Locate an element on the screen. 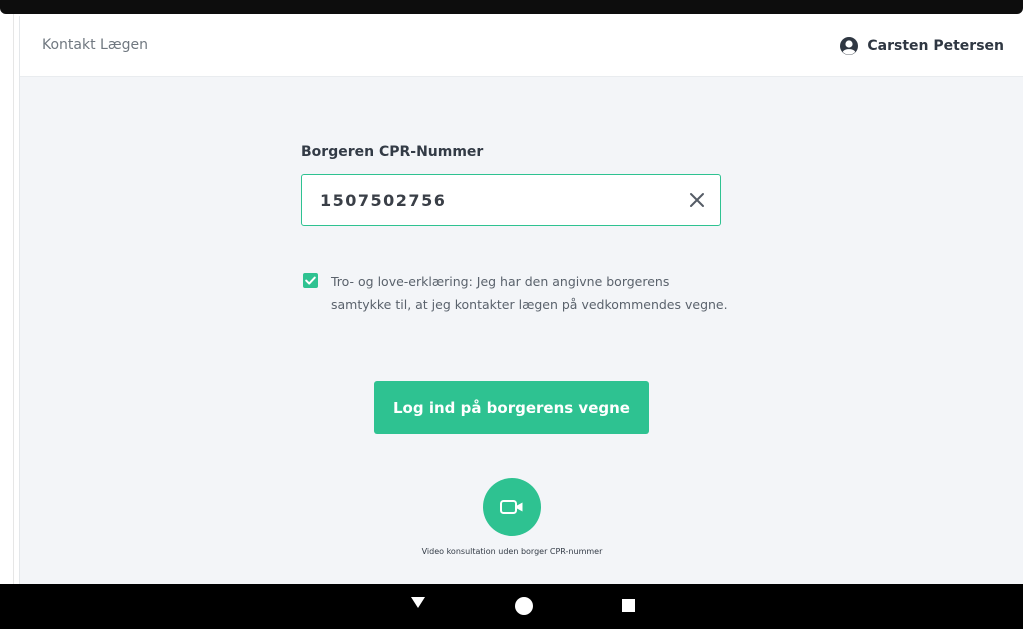 This screenshot has height=629, width=1023. checkmark-icon is located at coordinates (310, 280).